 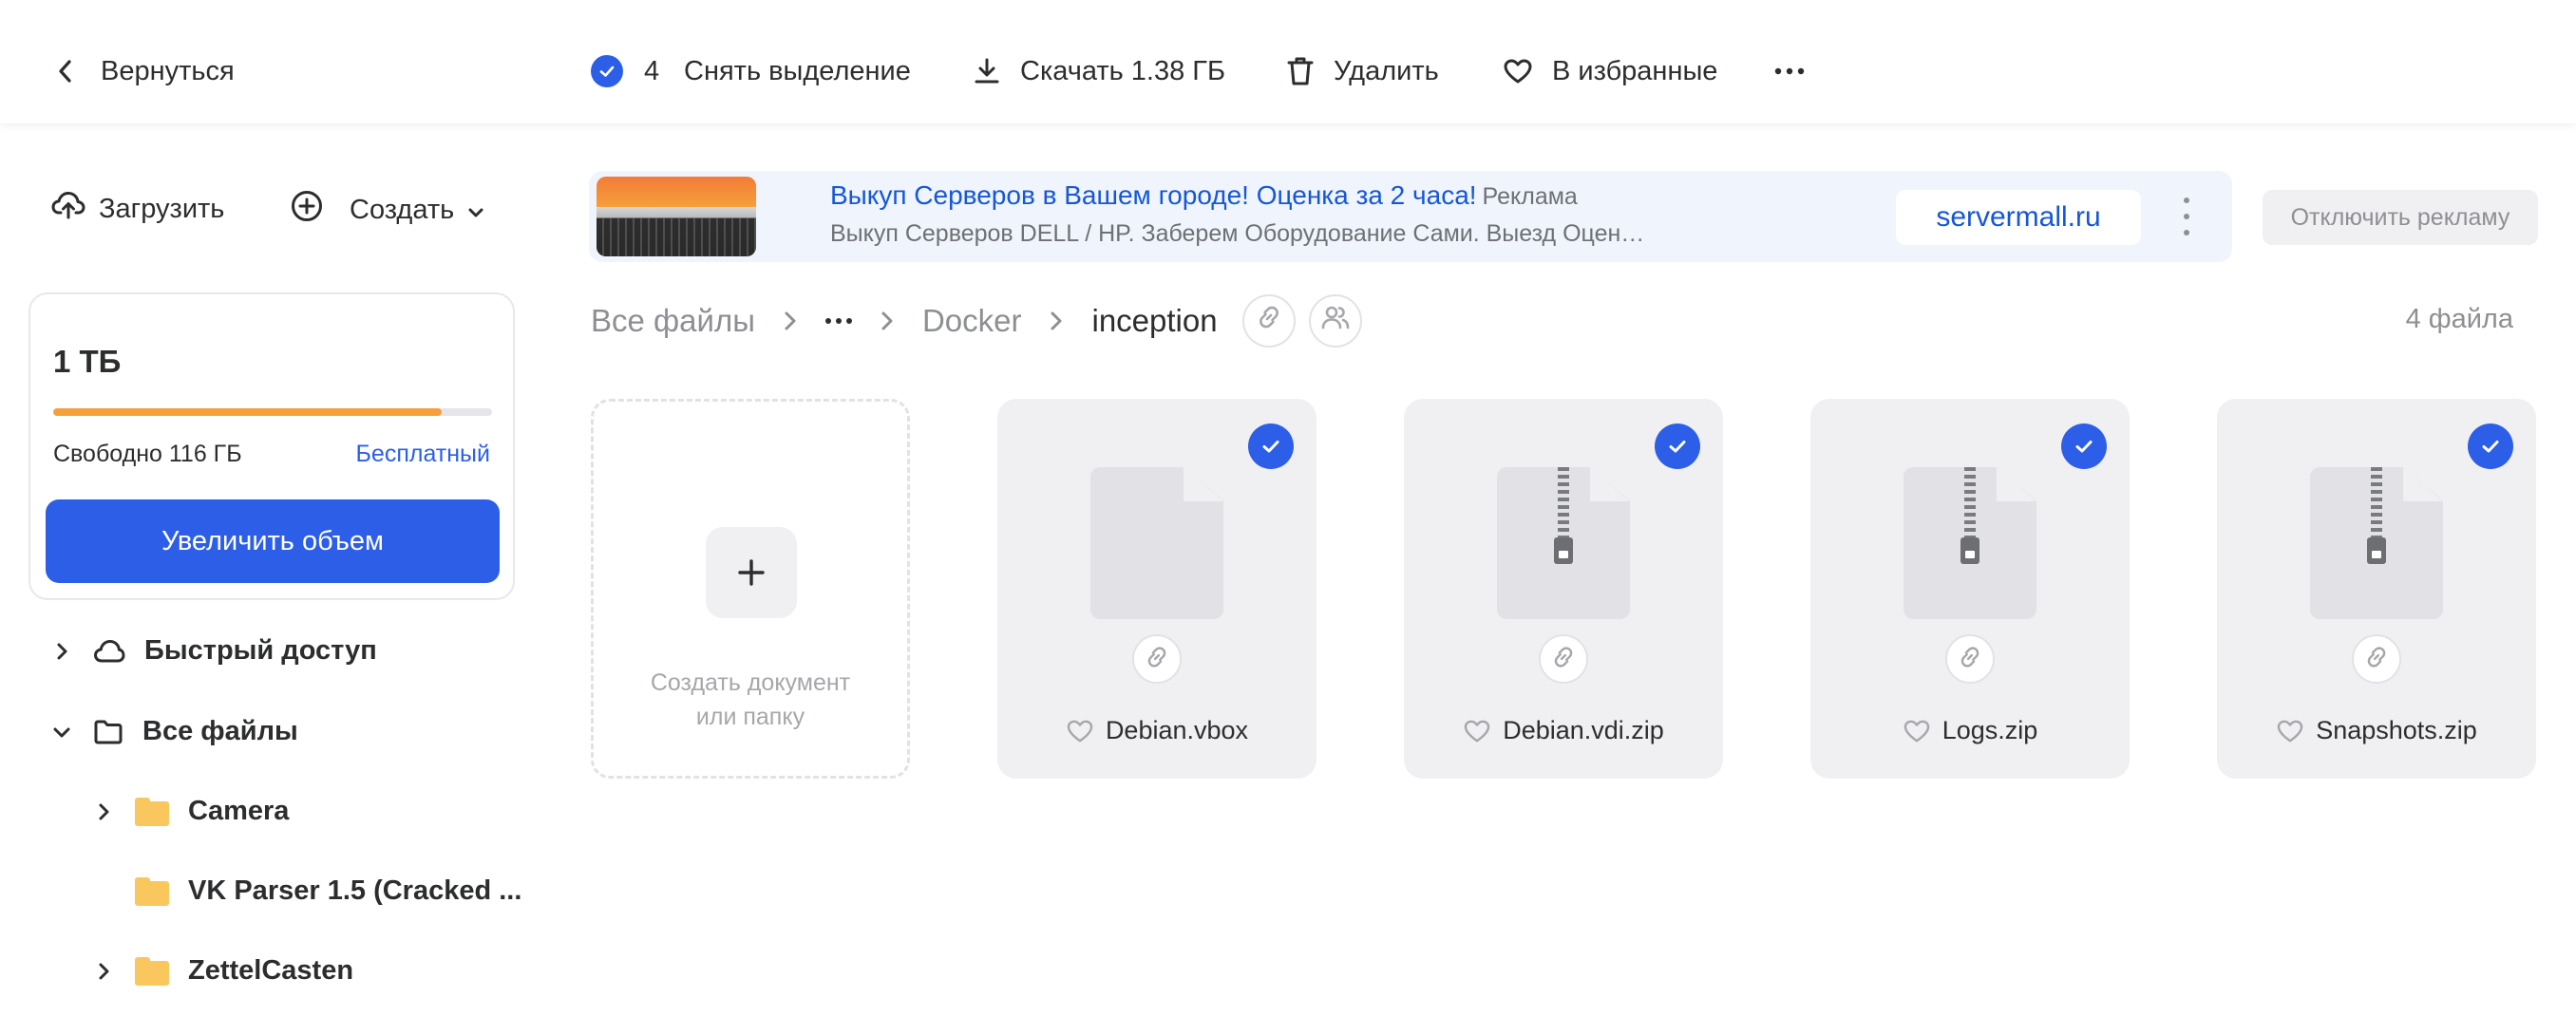 What do you see at coordinates (838, 321) in the screenshot?
I see `breadcrumb-ellipsis` at bounding box center [838, 321].